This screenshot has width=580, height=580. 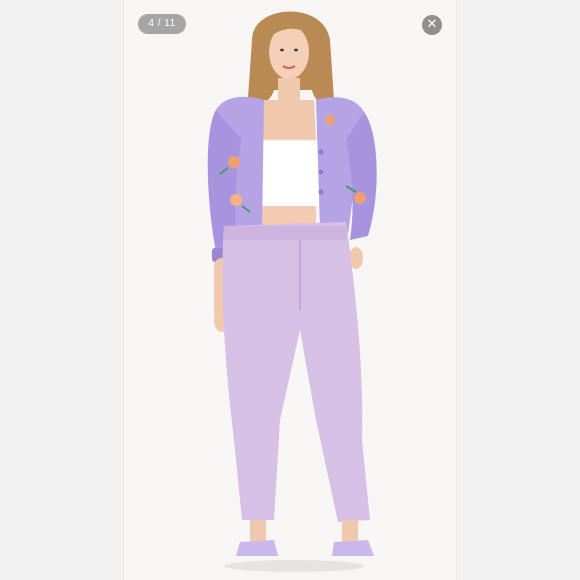 I want to click on close-icon: ✕, so click(x=432, y=24).